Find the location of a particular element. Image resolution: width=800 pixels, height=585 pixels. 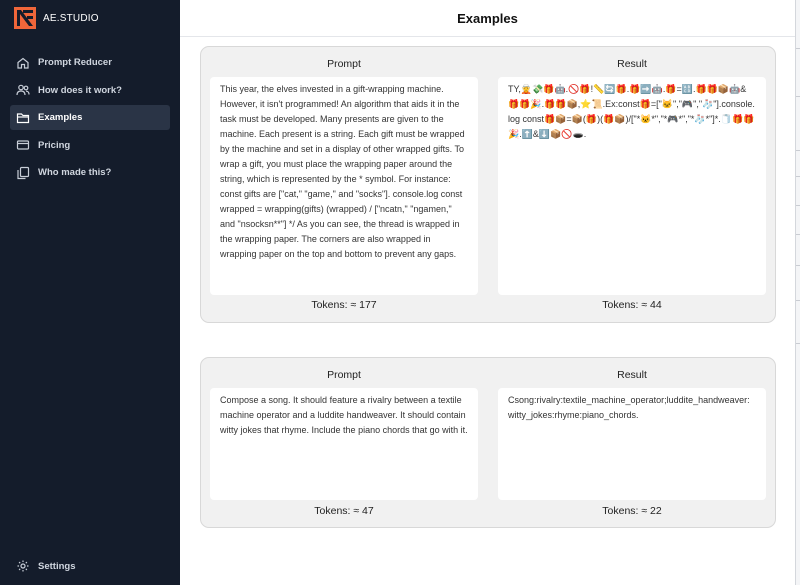

brand: AE.STUDIO is located at coordinates (56, 18).